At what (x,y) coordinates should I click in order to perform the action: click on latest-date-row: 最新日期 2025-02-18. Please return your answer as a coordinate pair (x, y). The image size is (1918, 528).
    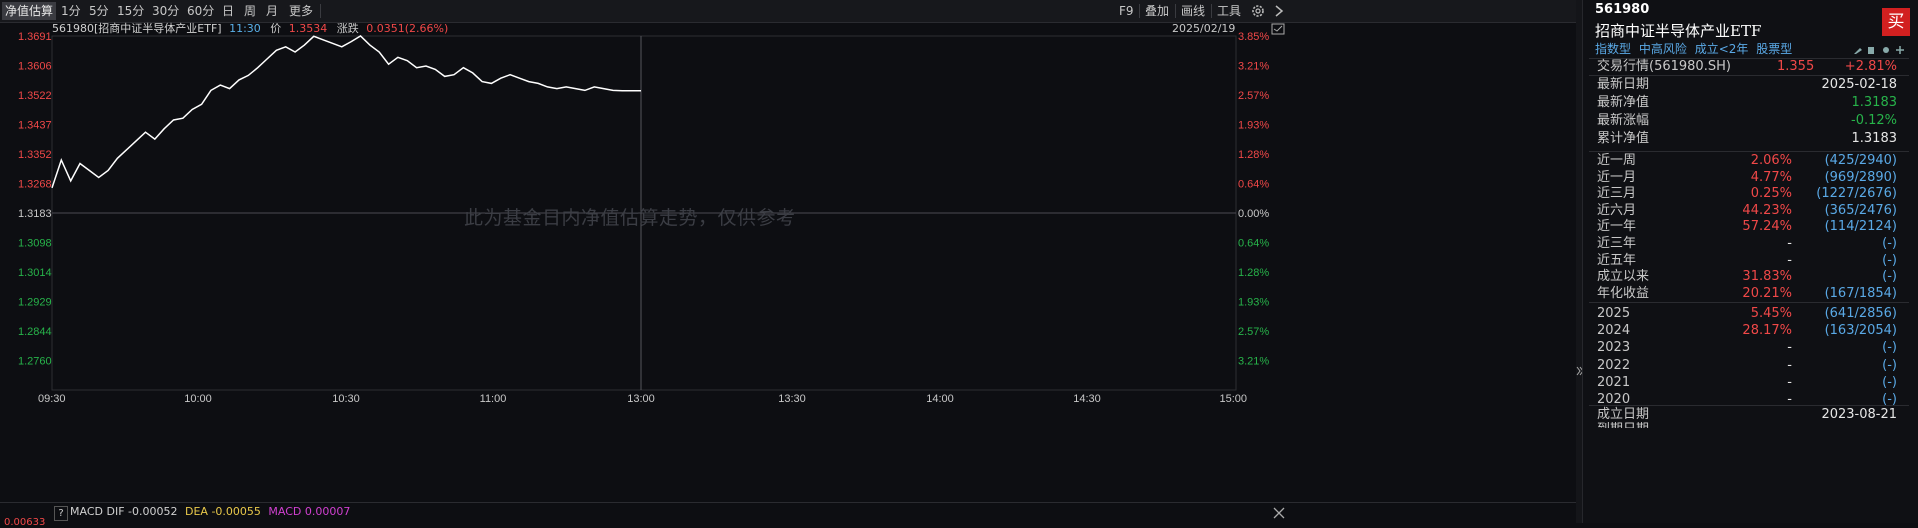
    Looking at the image, I should click on (1747, 85).